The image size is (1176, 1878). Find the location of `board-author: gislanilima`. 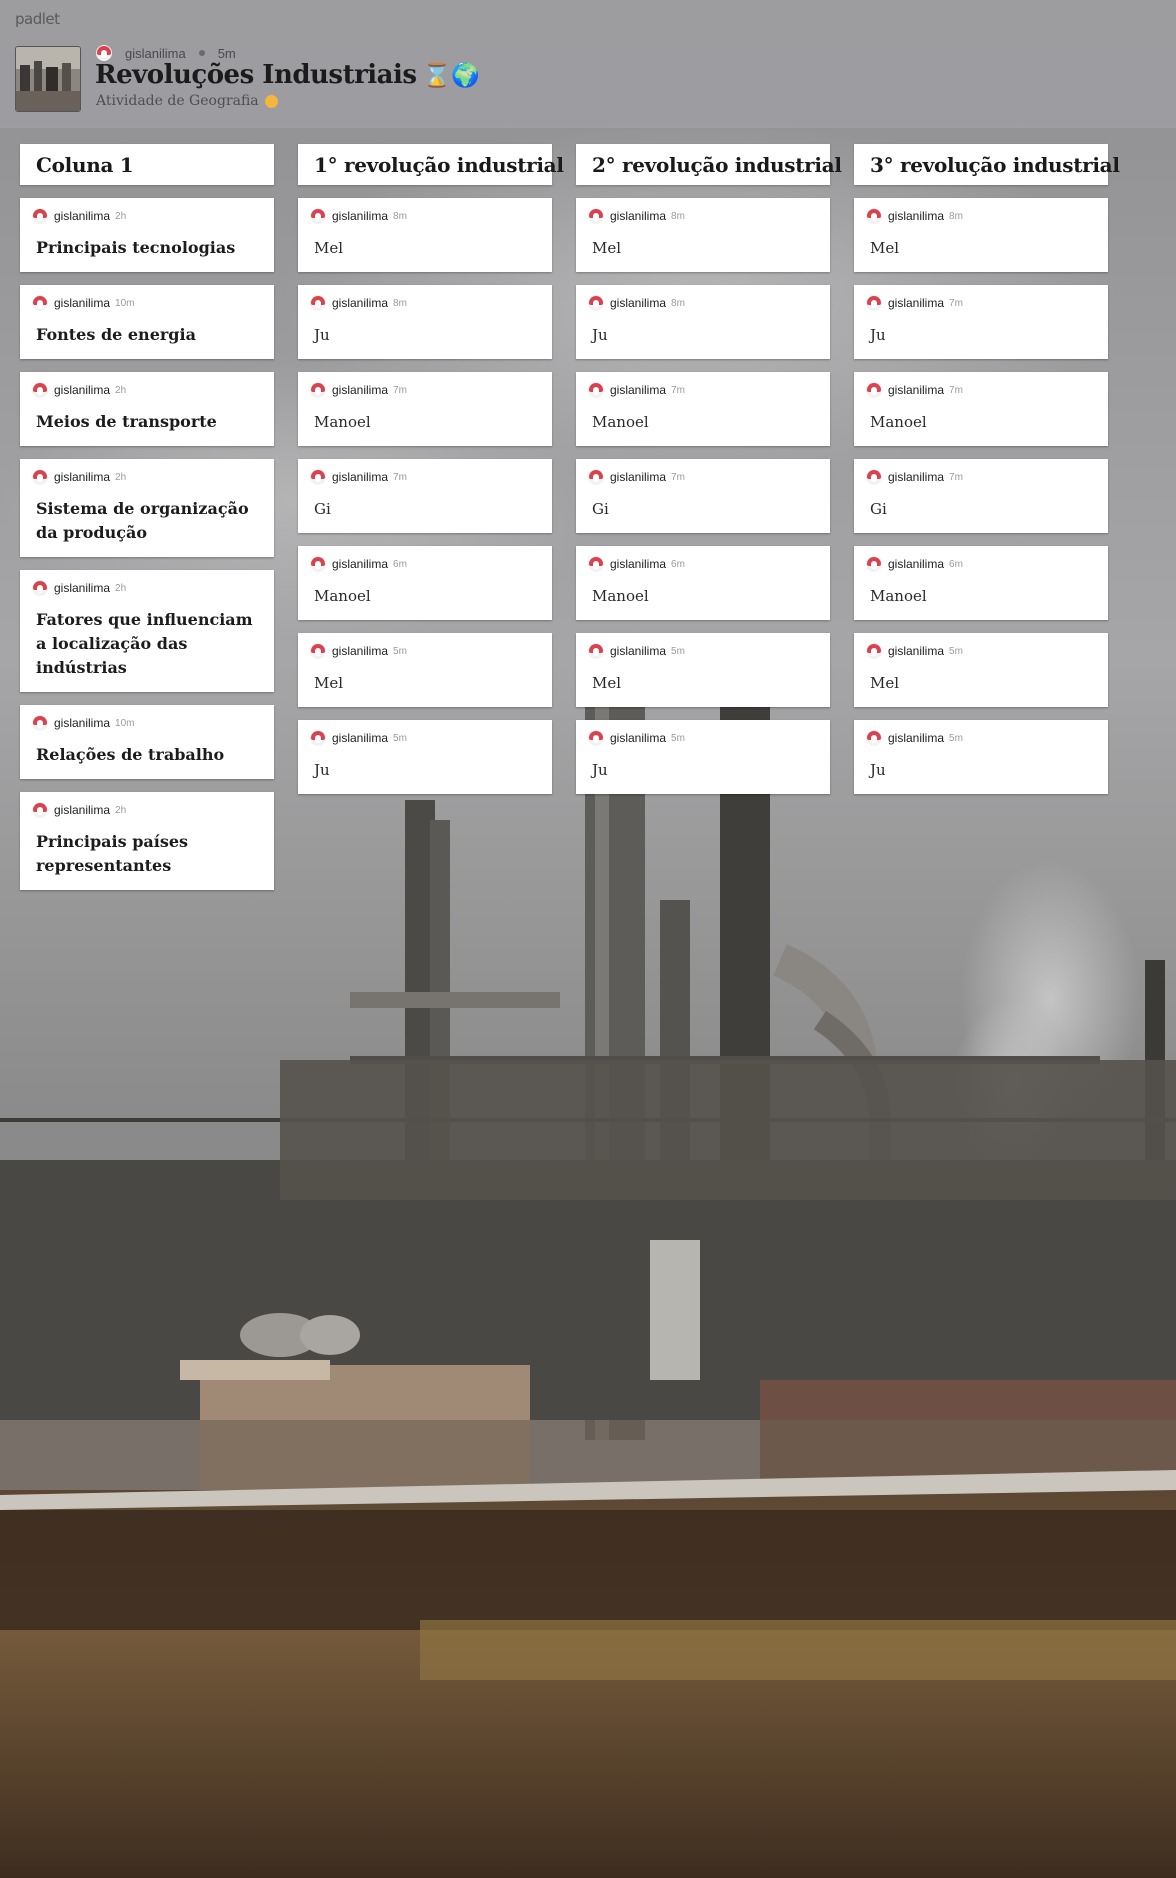

board-author: gislanilima is located at coordinates (155, 53).